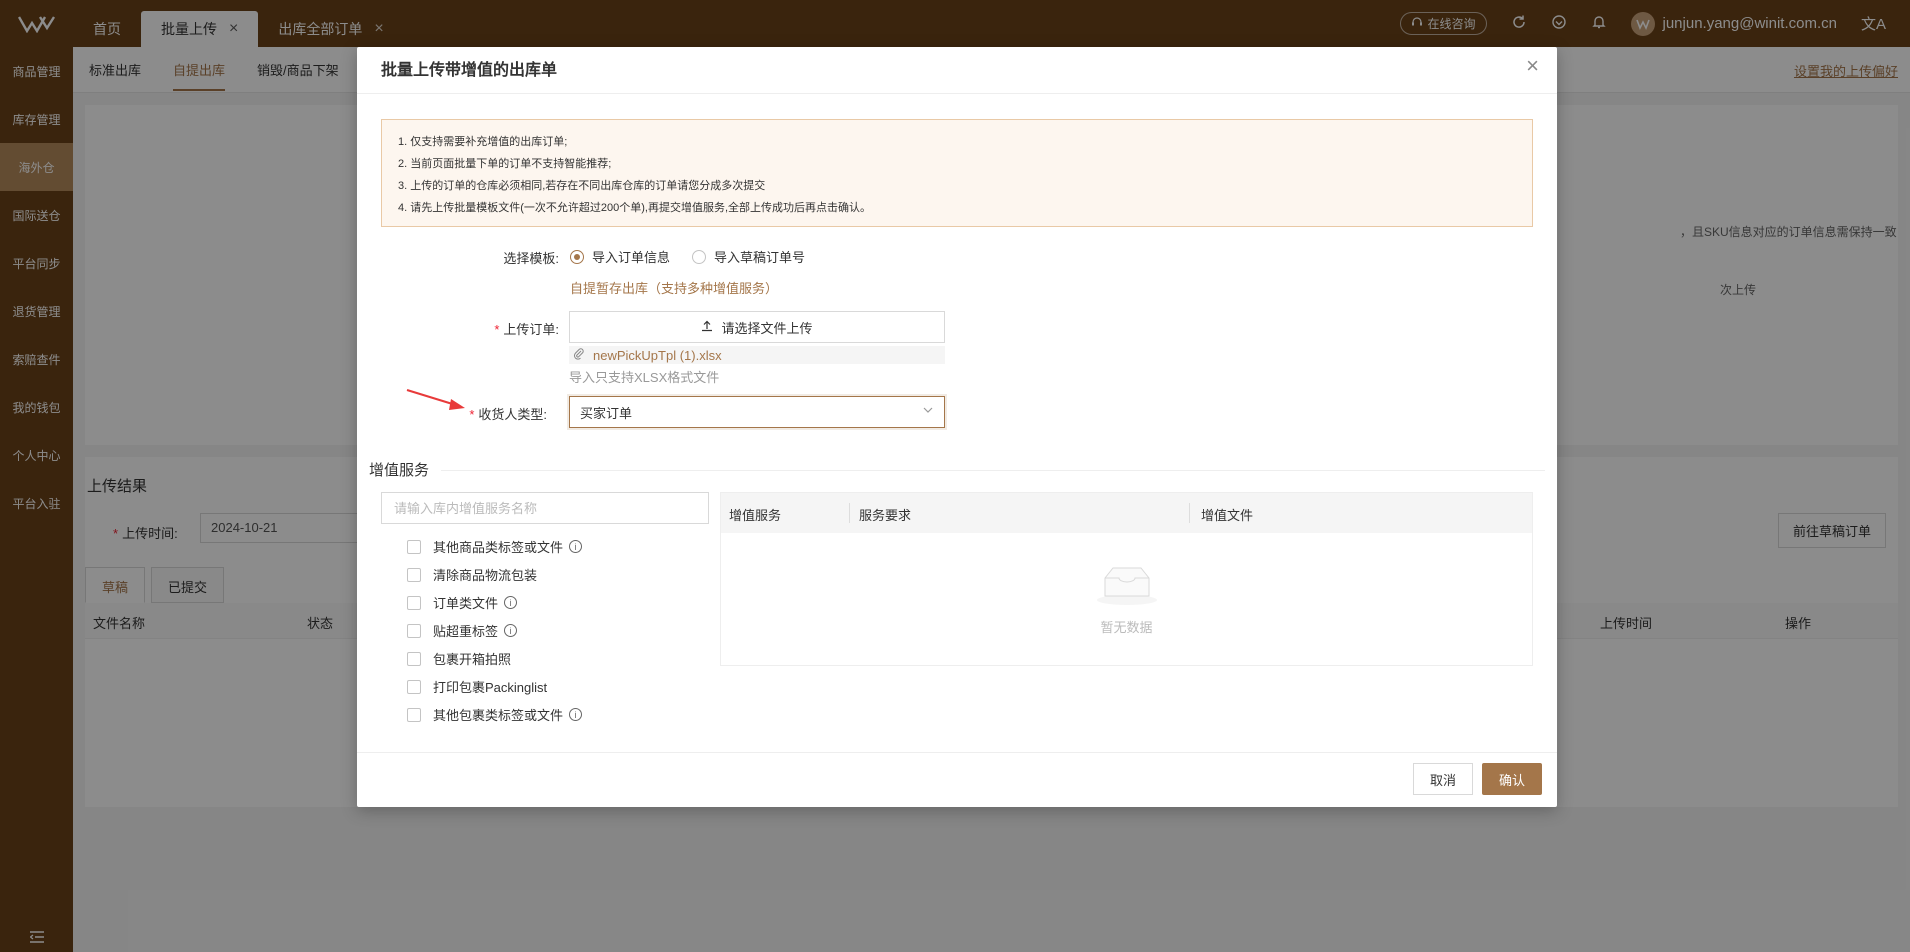 This screenshot has width=1910, height=952. I want to click on radio-import-draft-order-no: 导入草稿订单号, so click(748, 256).